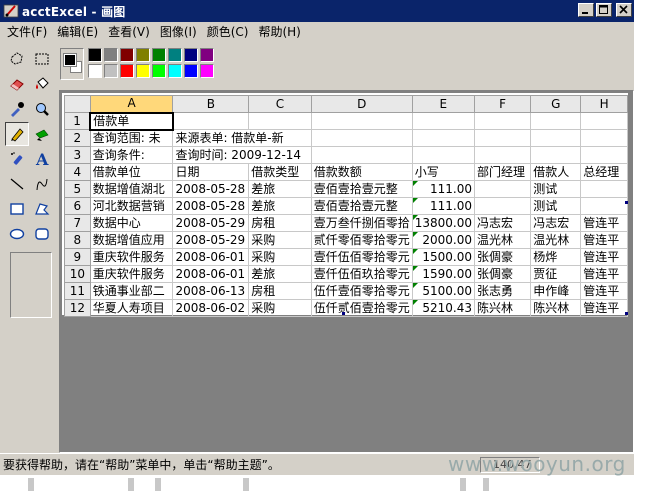  I want to click on menu-colors: 颜色(C), so click(230, 31).